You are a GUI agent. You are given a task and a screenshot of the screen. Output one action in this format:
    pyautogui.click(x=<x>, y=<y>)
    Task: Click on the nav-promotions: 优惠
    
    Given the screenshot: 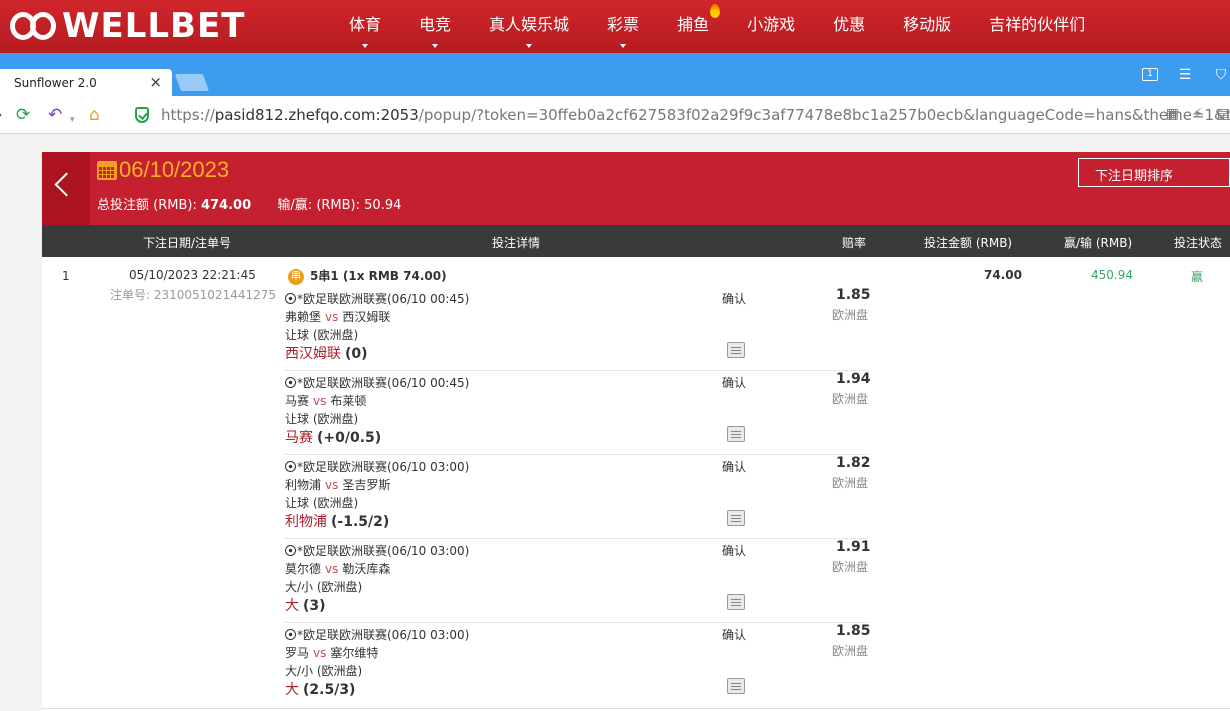 What is the action you would take?
    pyautogui.click(x=849, y=26)
    